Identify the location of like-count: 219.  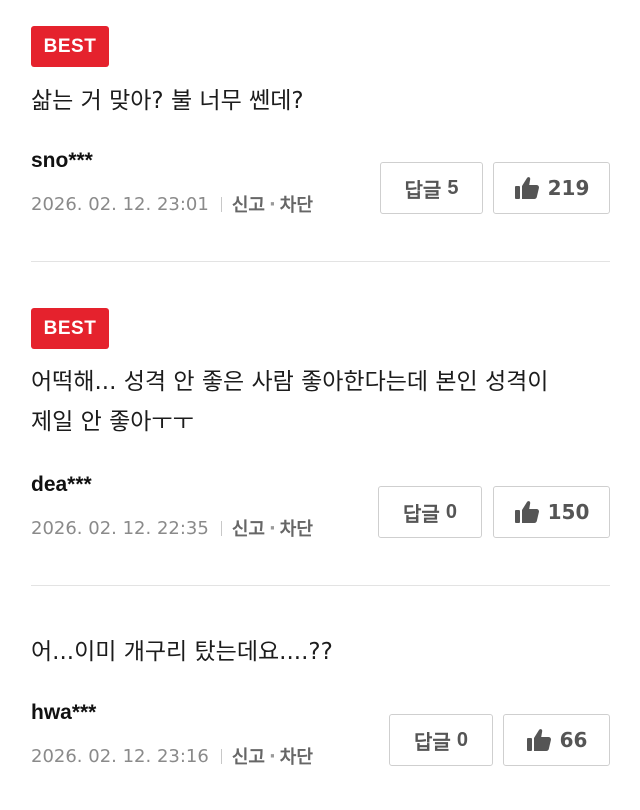
(568, 188).